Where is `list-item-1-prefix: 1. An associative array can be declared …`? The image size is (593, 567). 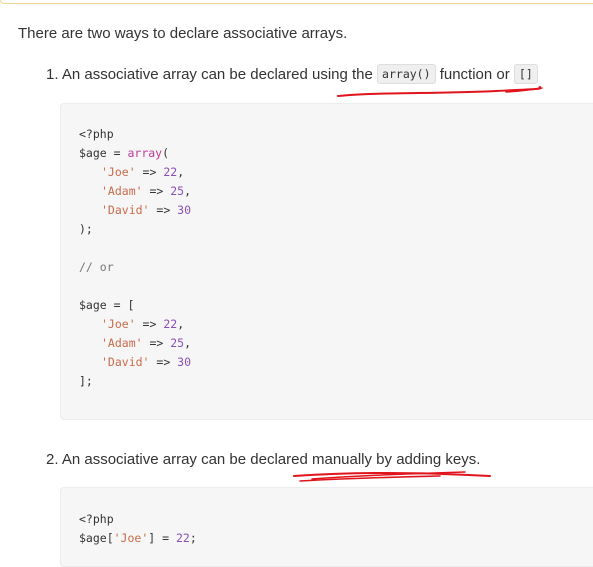
list-item-1-prefix: 1. An associative array can be declared … is located at coordinates (209, 74).